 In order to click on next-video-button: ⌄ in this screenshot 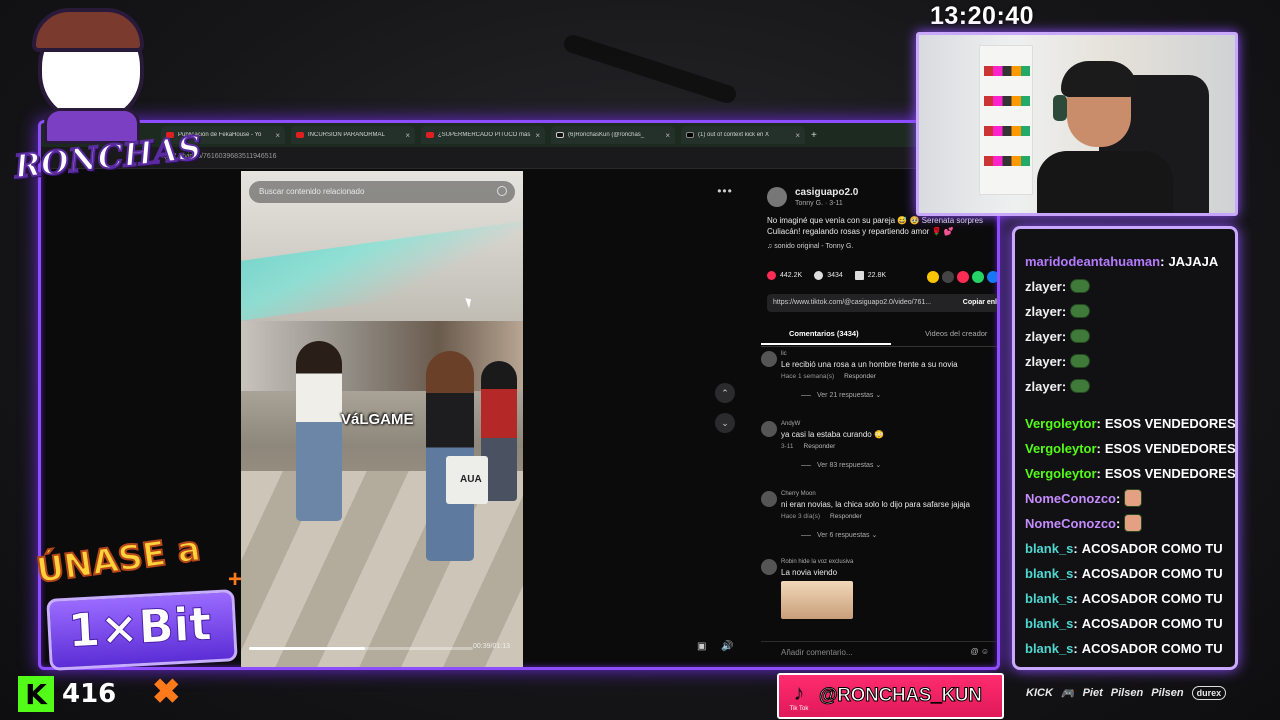, I will do `click(725, 423)`.